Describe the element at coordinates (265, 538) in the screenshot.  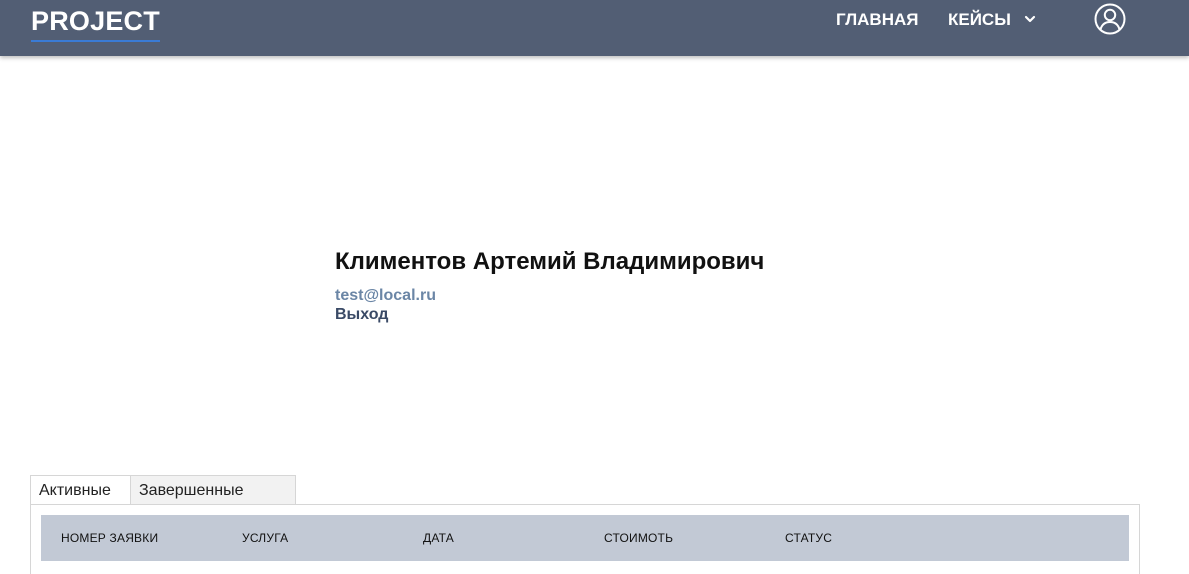
I see `column-header-service: УСЛУГА` at that location.